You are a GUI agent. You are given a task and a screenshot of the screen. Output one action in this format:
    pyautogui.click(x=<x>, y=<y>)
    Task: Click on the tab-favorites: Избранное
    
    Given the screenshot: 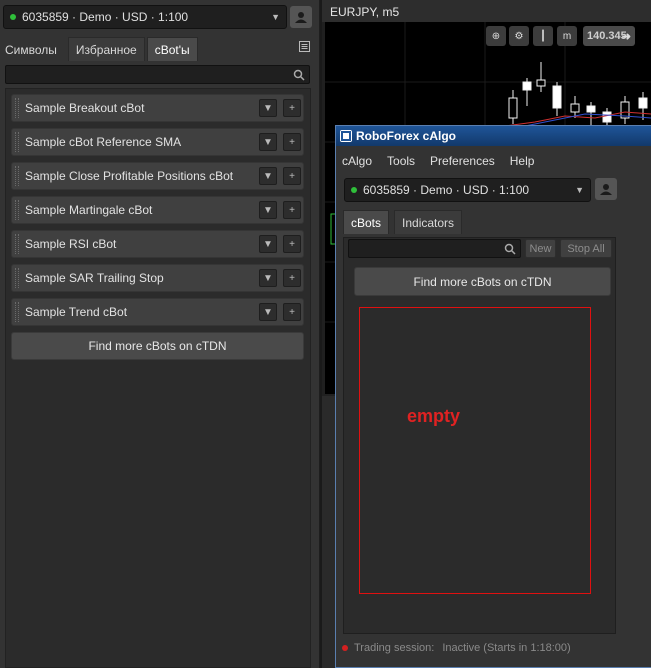 What is the action you would take?
    pyautogui.click(x=106, y=49)
    